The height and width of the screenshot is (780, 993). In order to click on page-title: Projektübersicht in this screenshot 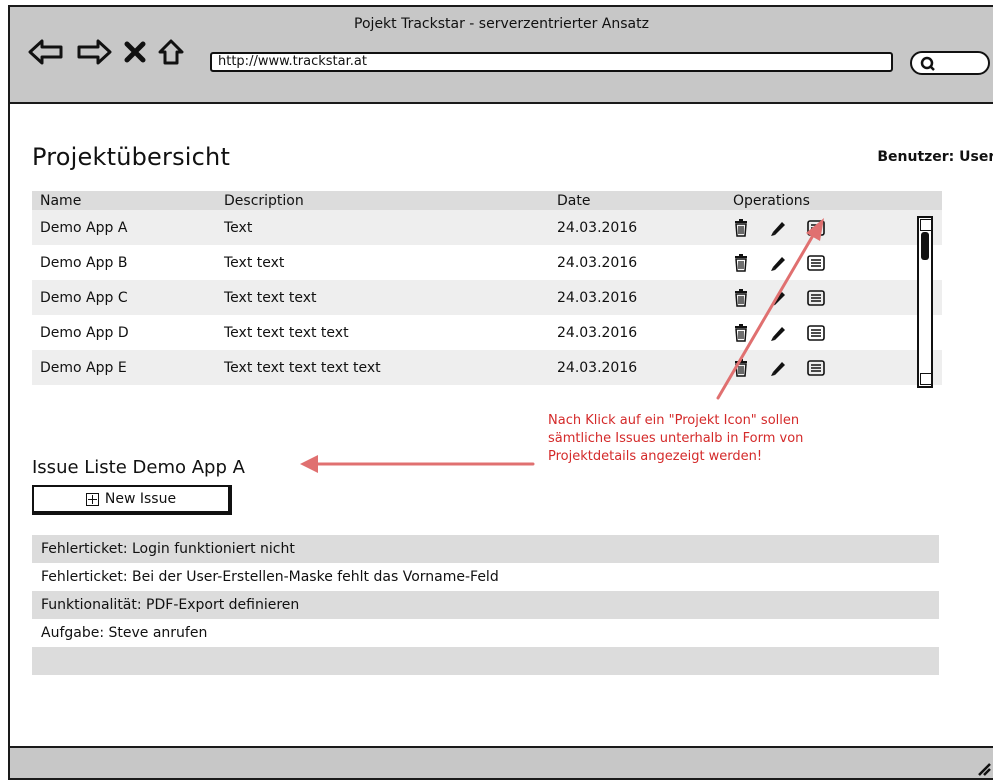, I will do `click(131, 157)`.